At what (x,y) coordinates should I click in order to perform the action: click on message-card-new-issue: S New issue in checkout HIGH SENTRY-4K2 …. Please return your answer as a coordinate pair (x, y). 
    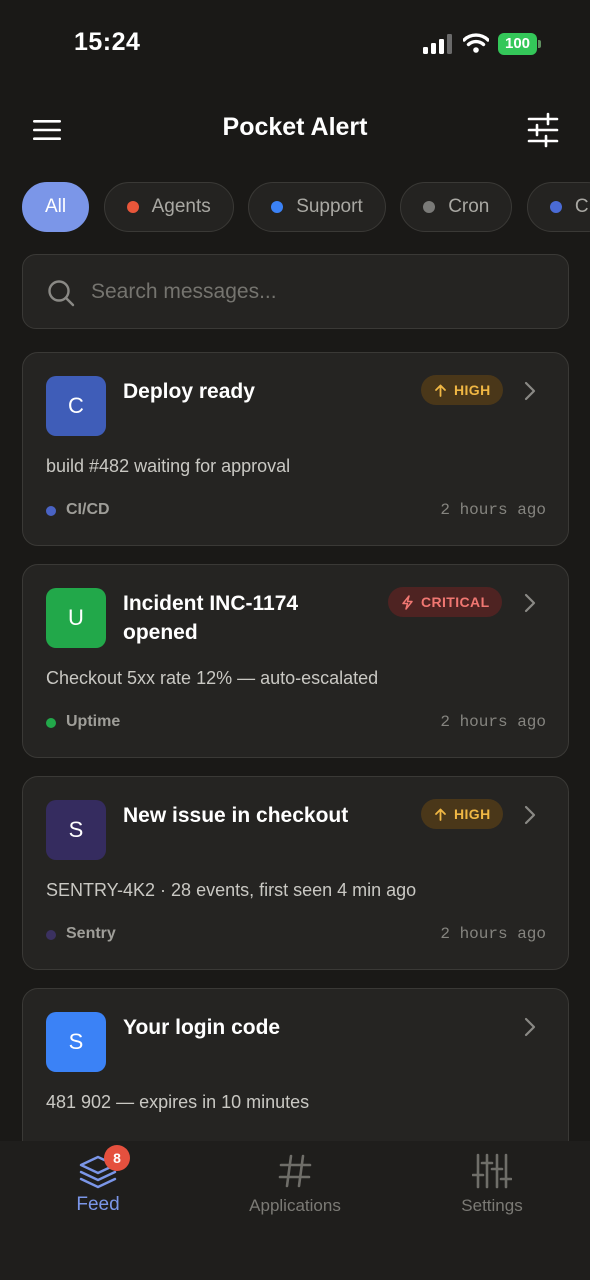
    Looking at the image, I should click on (295, 873).